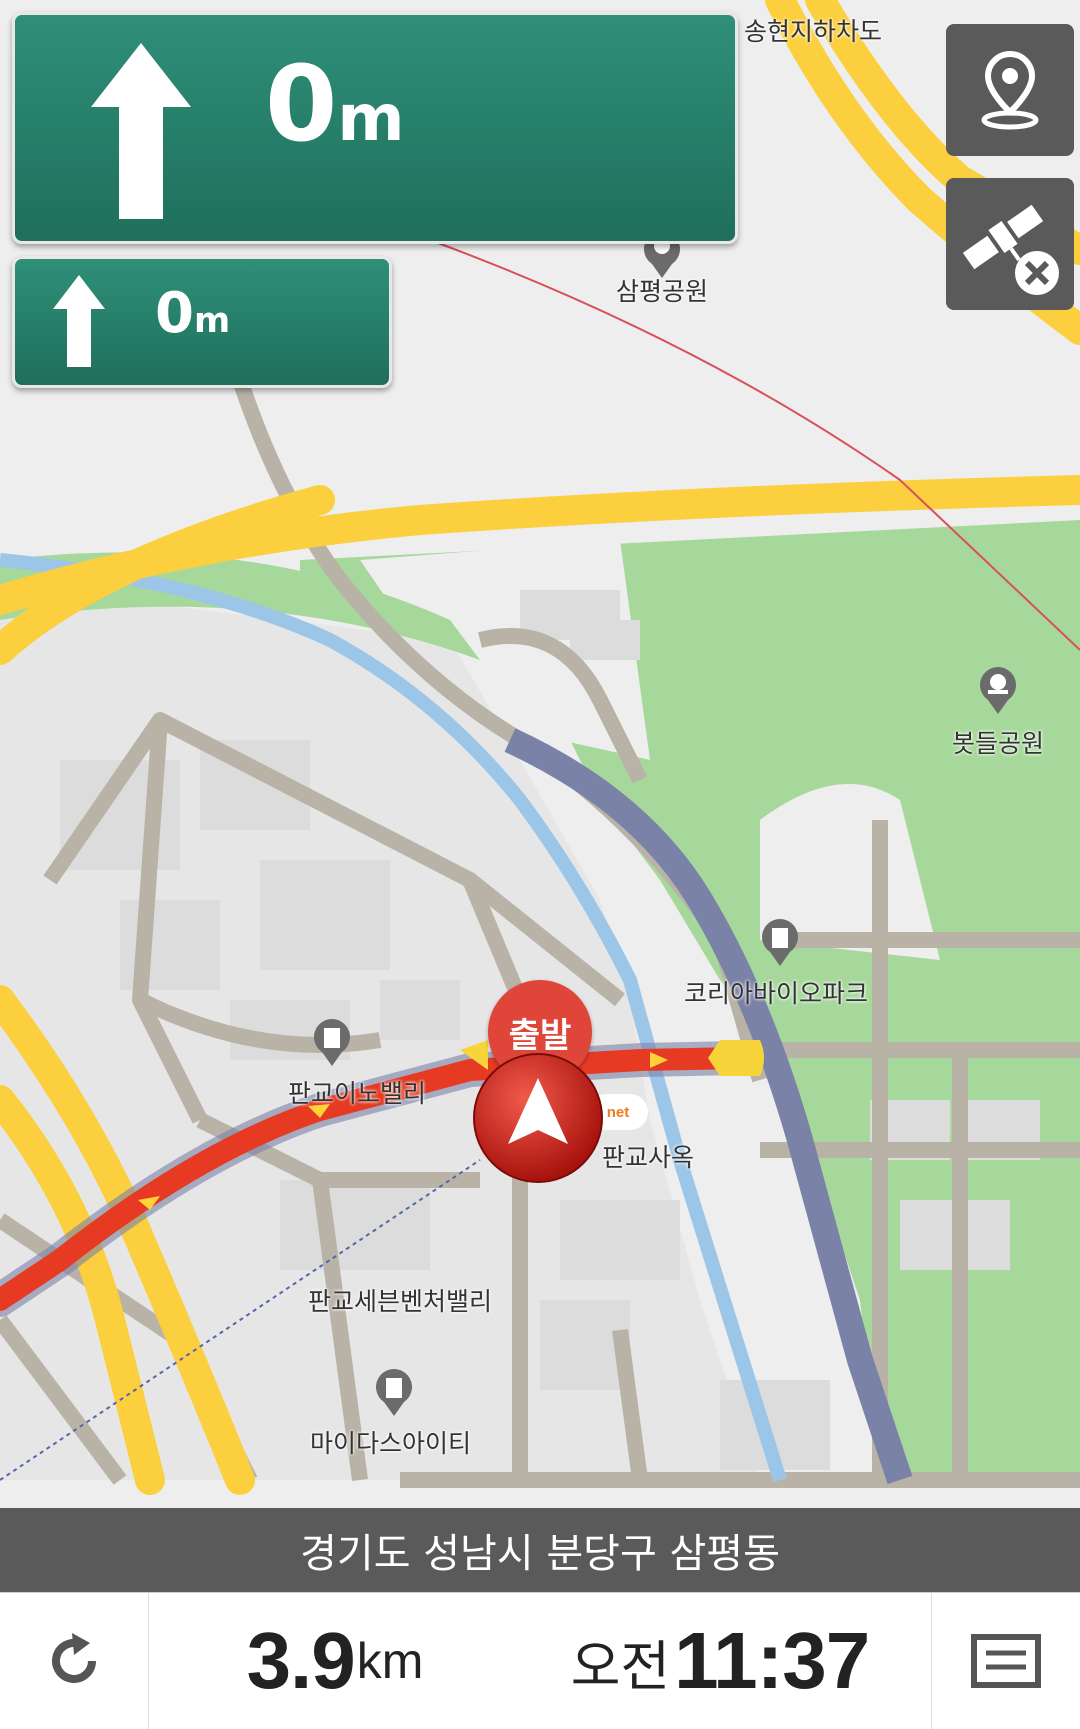  I want to click on arrival-time: 오전 11:37, so click(720, 1661).